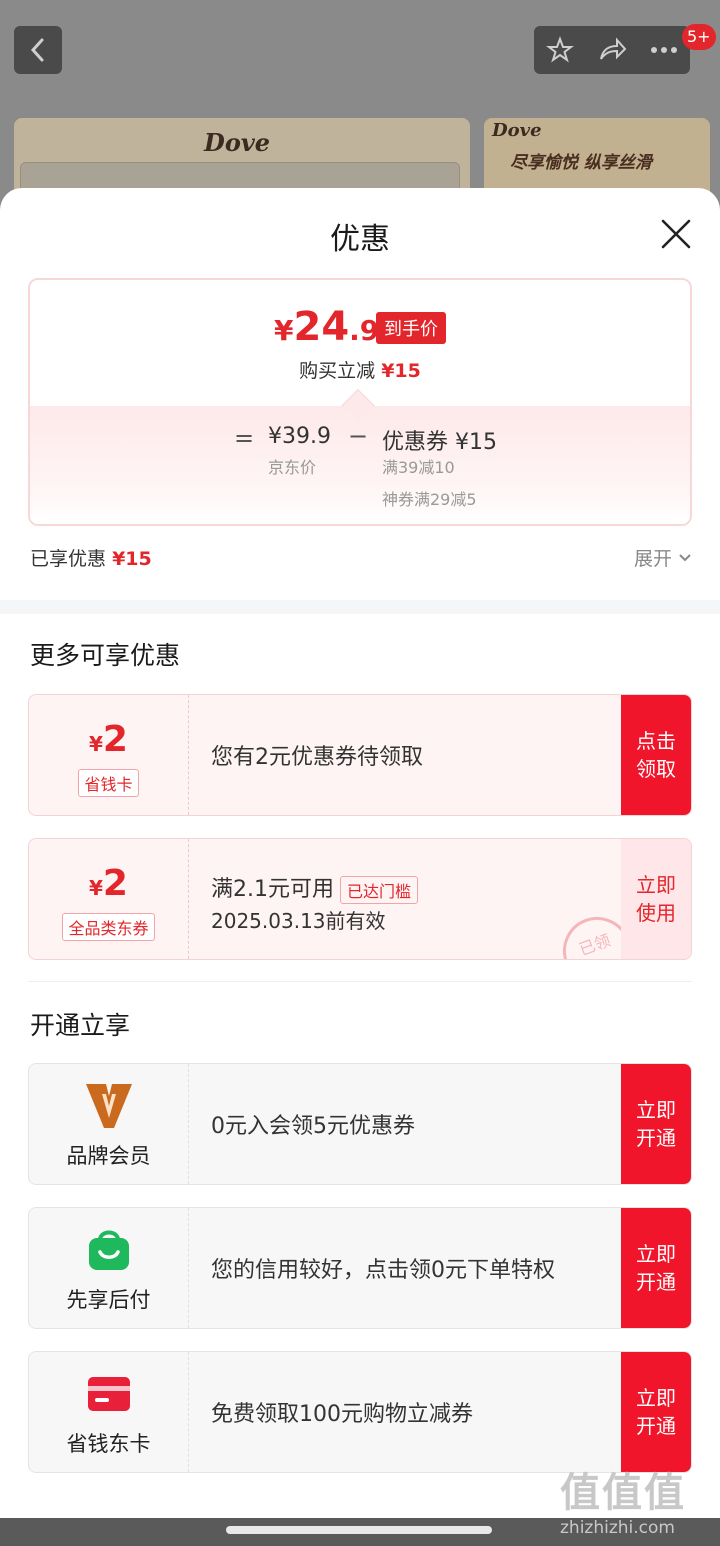 The image size is (720, 1546). Describe the element at coordinates (360, 981) in the screenshot. I see `divider` at that location.